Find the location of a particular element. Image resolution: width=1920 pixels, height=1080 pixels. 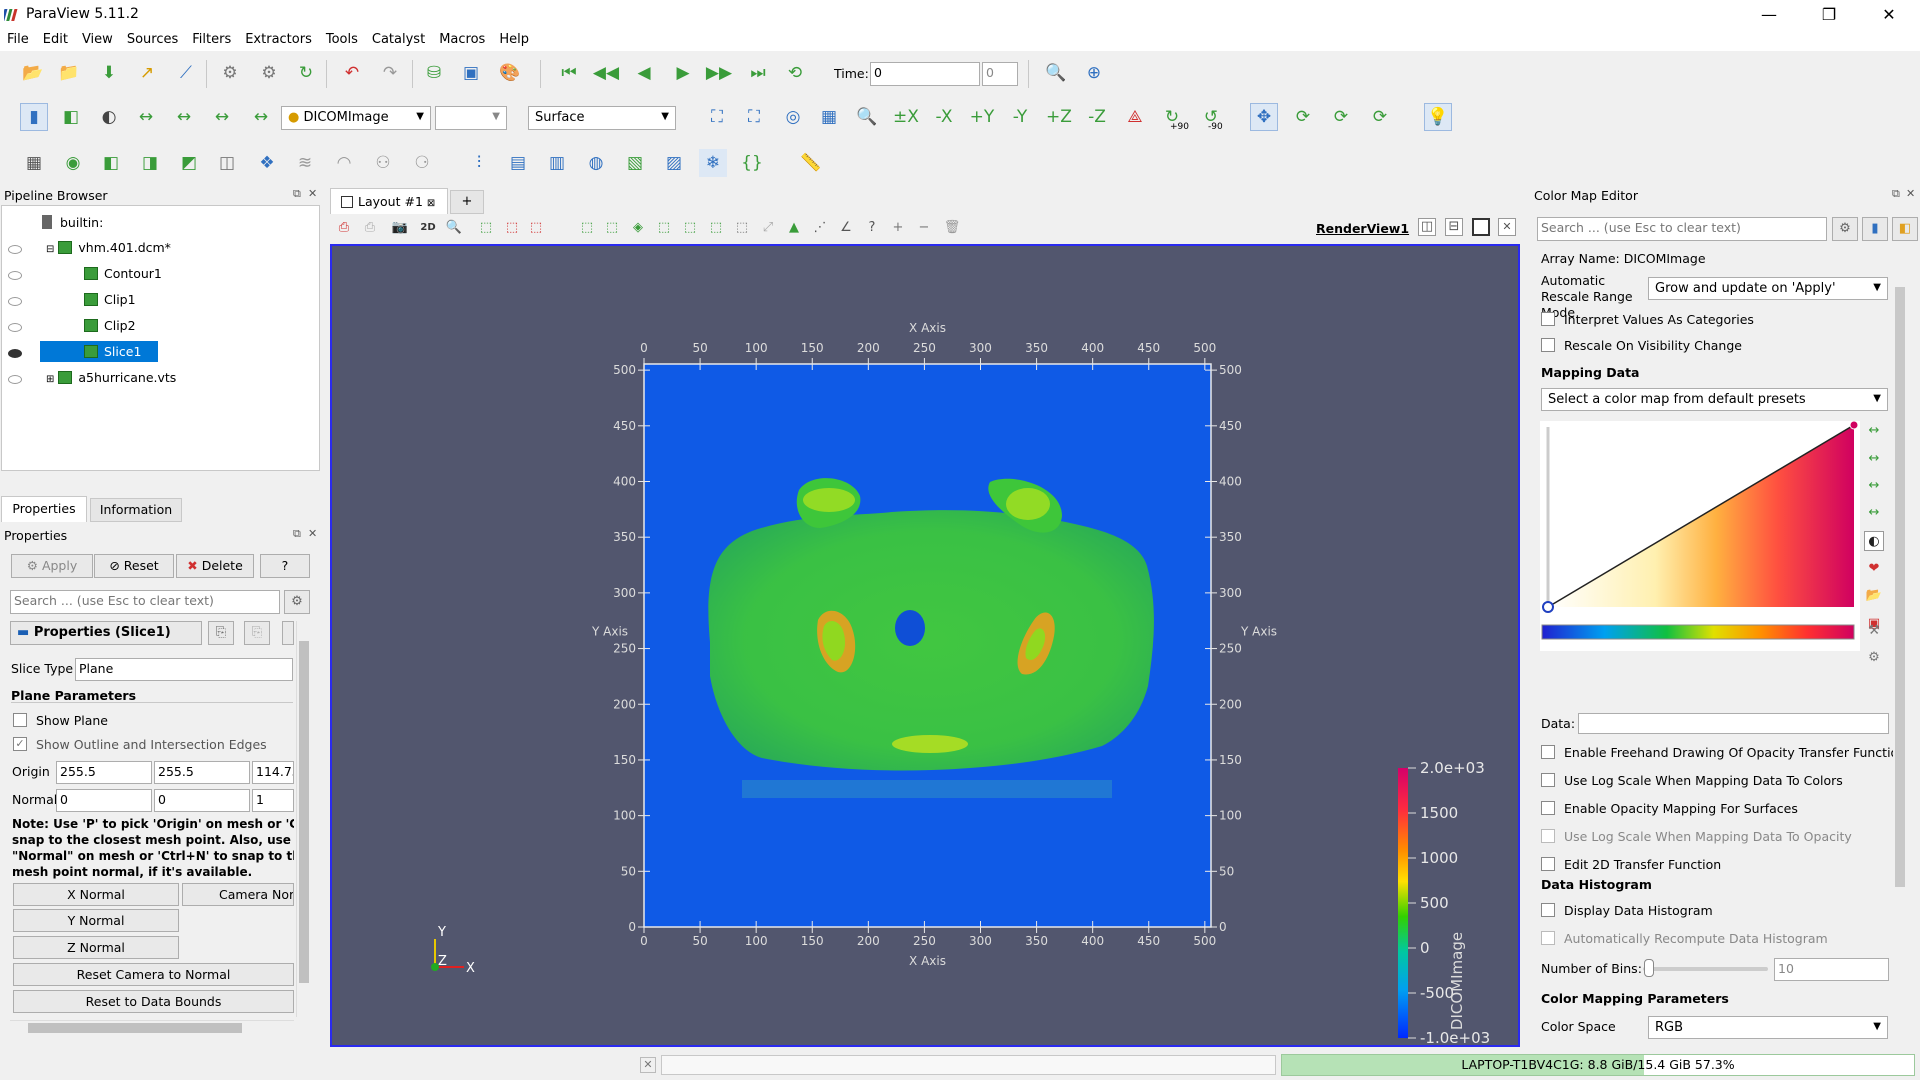

properties-section-header: ▬ Properties (Slice1) is located at coordinates (106, 633).